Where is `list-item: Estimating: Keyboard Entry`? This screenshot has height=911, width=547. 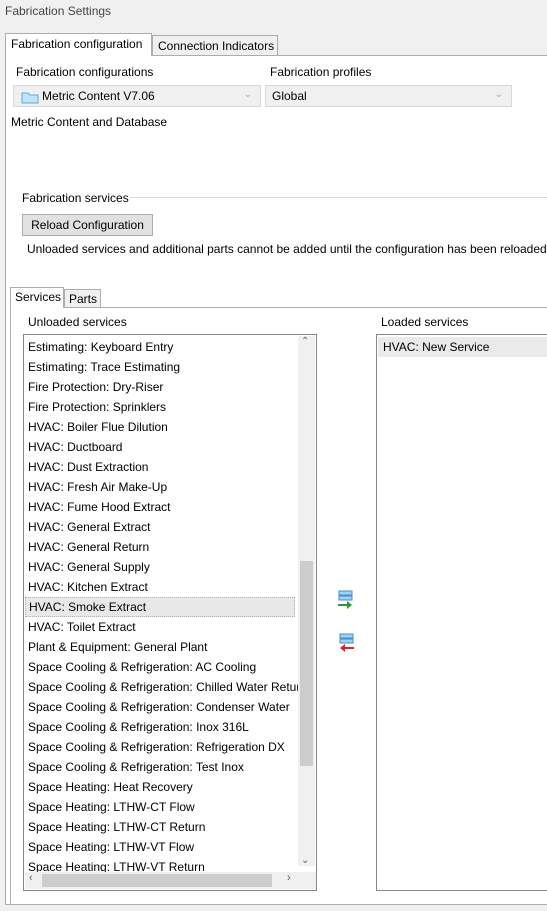 list-item: Estimating: Keyboard Entry is located at coordinates (100, 347).